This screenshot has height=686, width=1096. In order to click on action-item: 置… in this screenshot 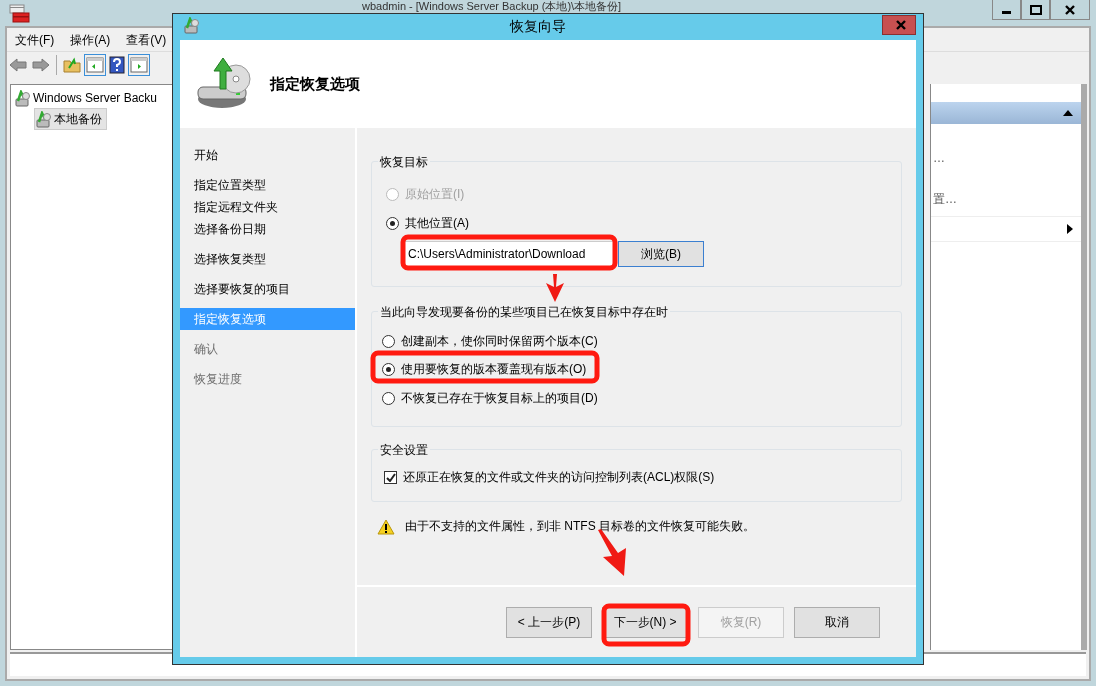, I will do `click(1006, 199)`.